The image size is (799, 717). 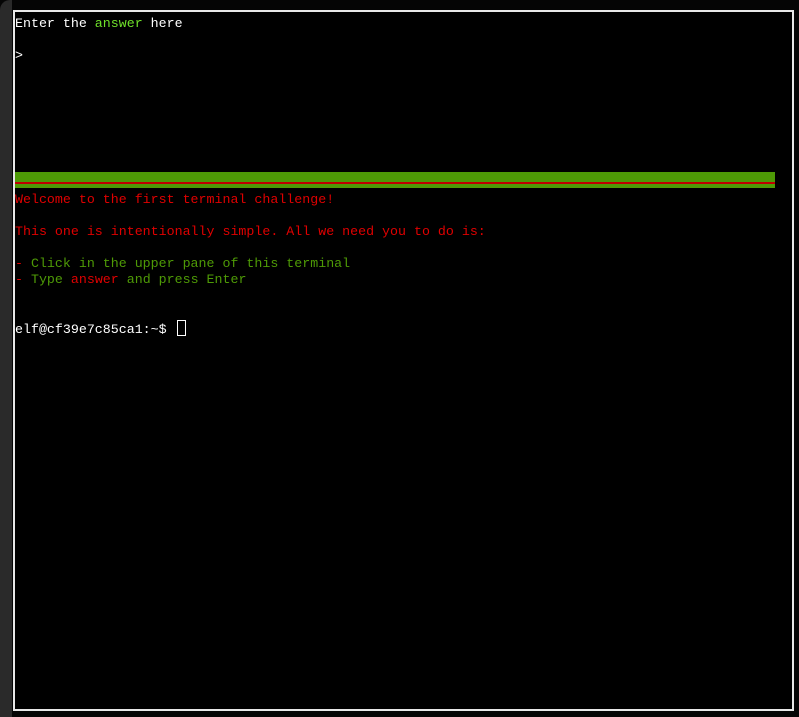 What do you see at coordinates (46, 279) in the screenshot?
I see `step-text: Type` at bounding box center [46, 279].